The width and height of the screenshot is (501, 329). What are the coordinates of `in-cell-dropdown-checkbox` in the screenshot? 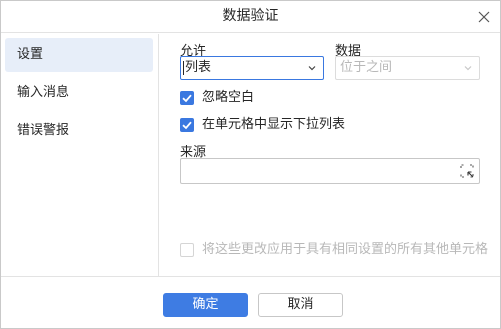 It's located at (187, 125).